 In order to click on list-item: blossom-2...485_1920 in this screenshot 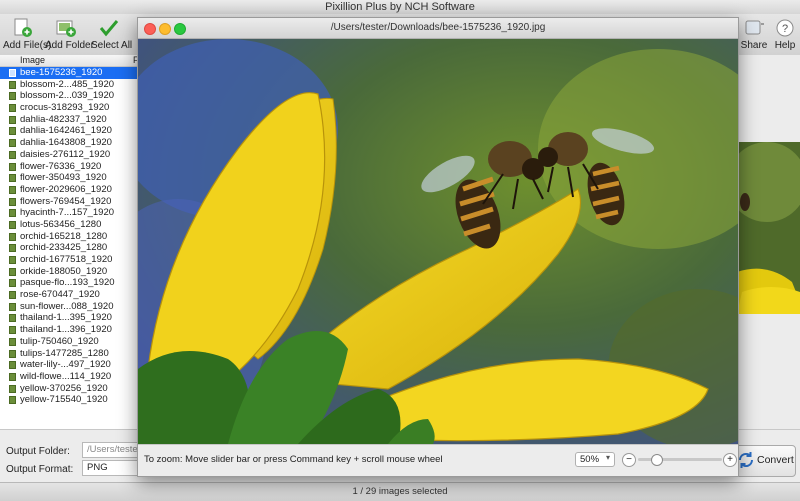, I will do `click(68, 85)`.